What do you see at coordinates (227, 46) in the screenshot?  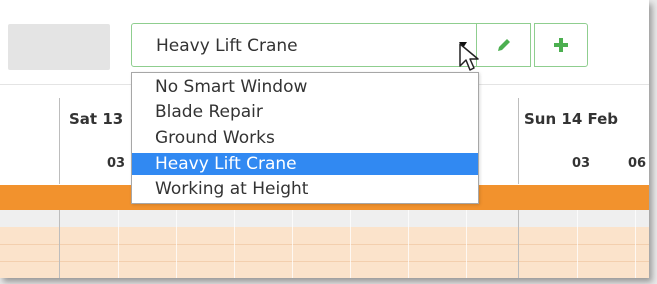 I see `select-value: Heavy Lift Crane` at bounding box center [227, 46].